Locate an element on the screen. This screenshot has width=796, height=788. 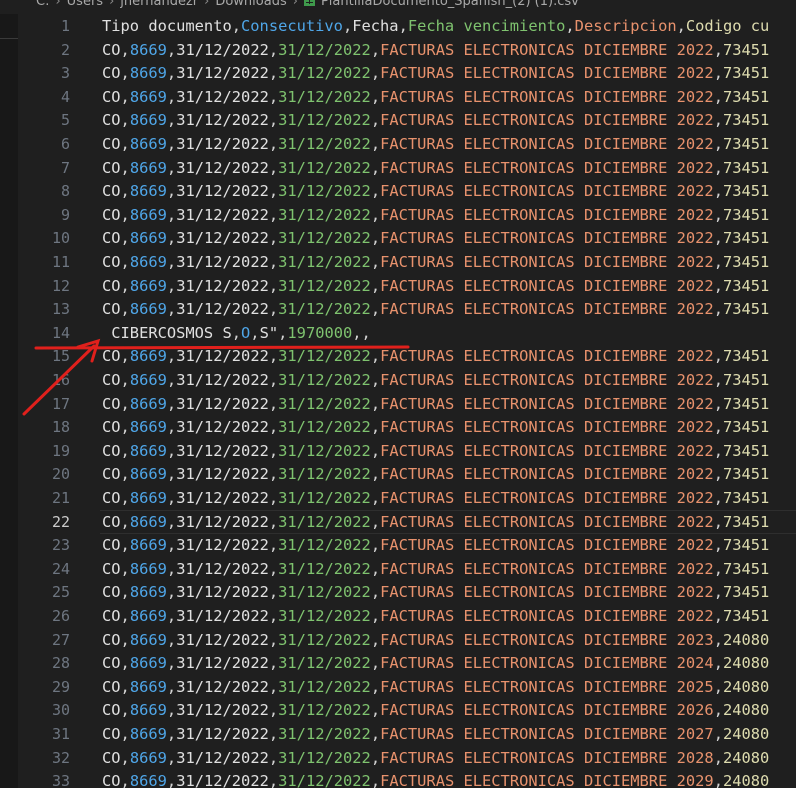
line-number: 20 is located at coordinates (44, 474).